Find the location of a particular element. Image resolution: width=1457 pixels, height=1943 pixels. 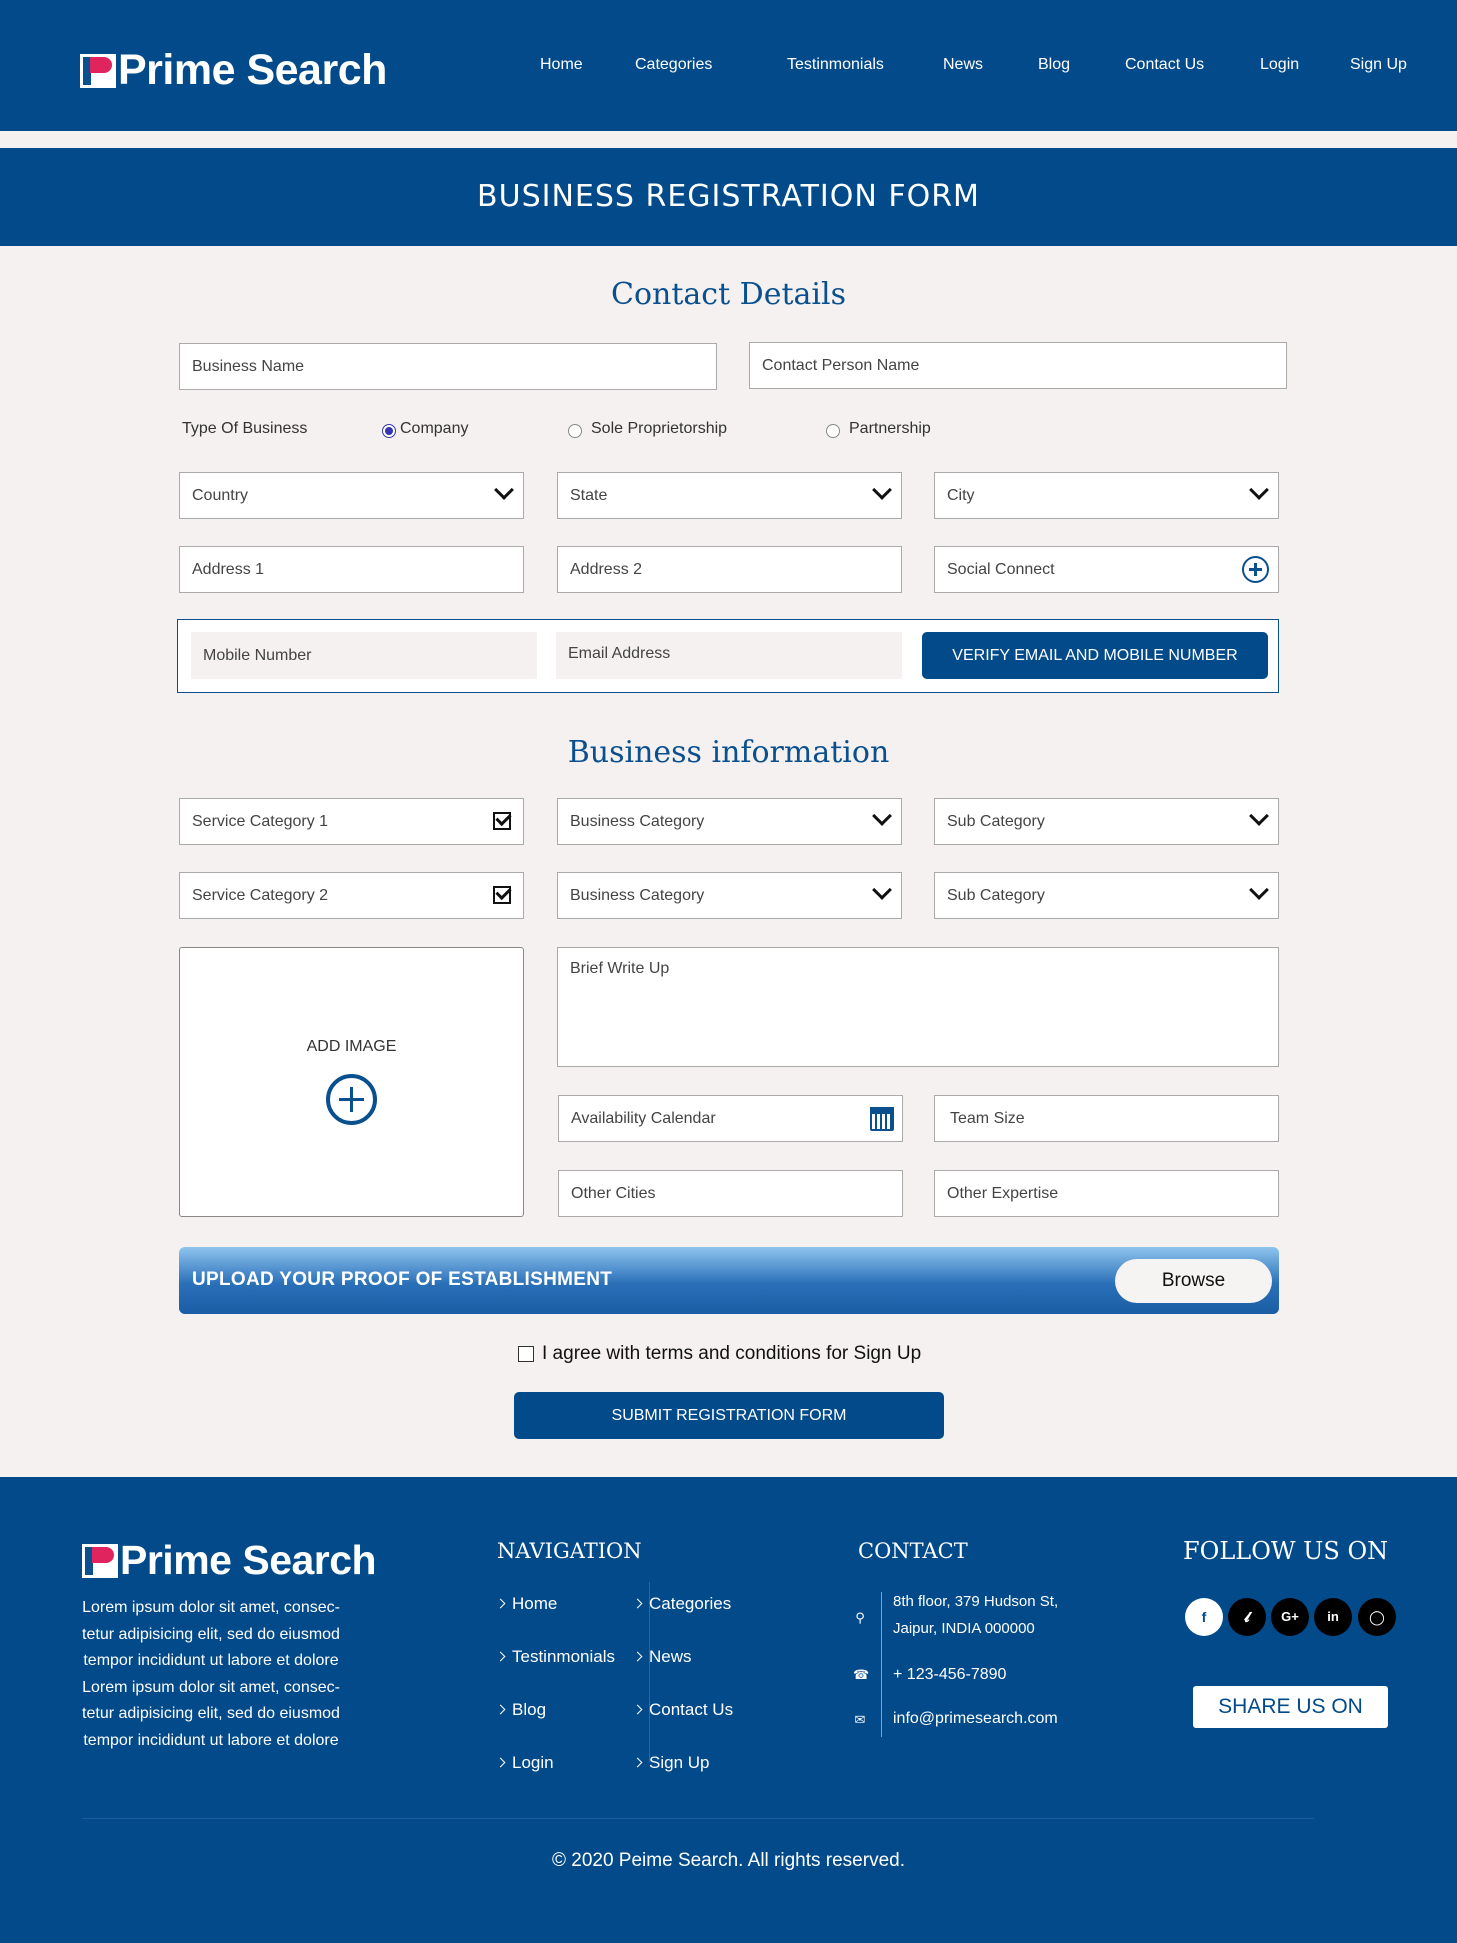

contact-details-heading: Contact Details is located at coordinates (728, 294).